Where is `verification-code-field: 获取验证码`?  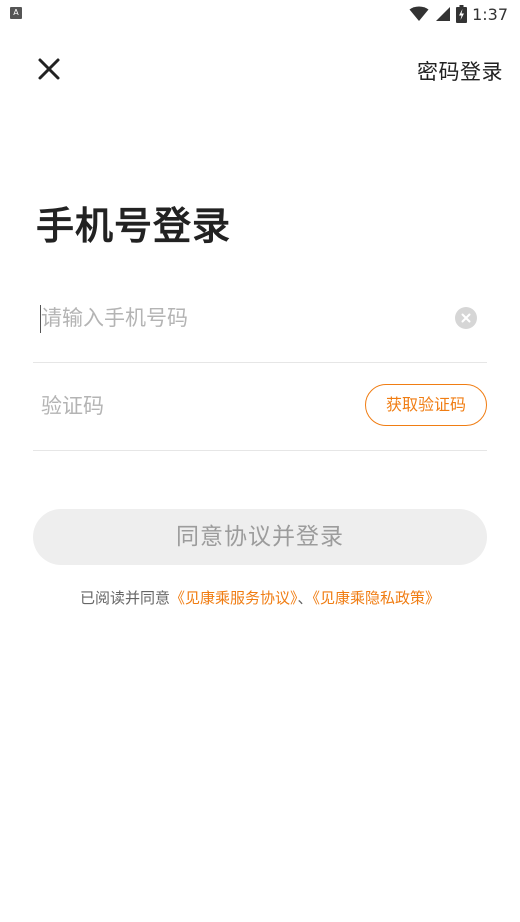 verification-code-field: 获取验证码 is located at coordinates (260, 406).